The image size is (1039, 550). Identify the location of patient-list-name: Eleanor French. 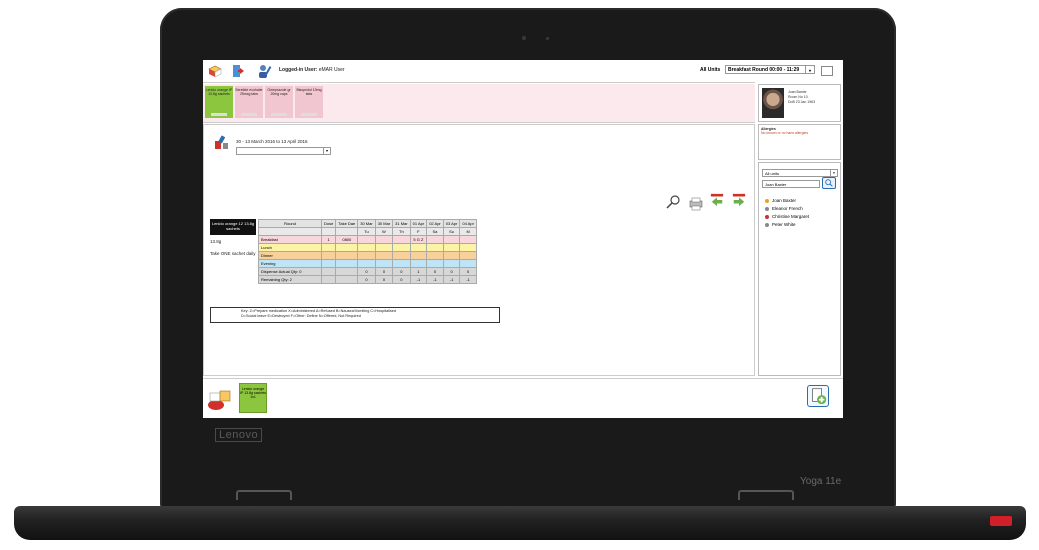
(787, 208).